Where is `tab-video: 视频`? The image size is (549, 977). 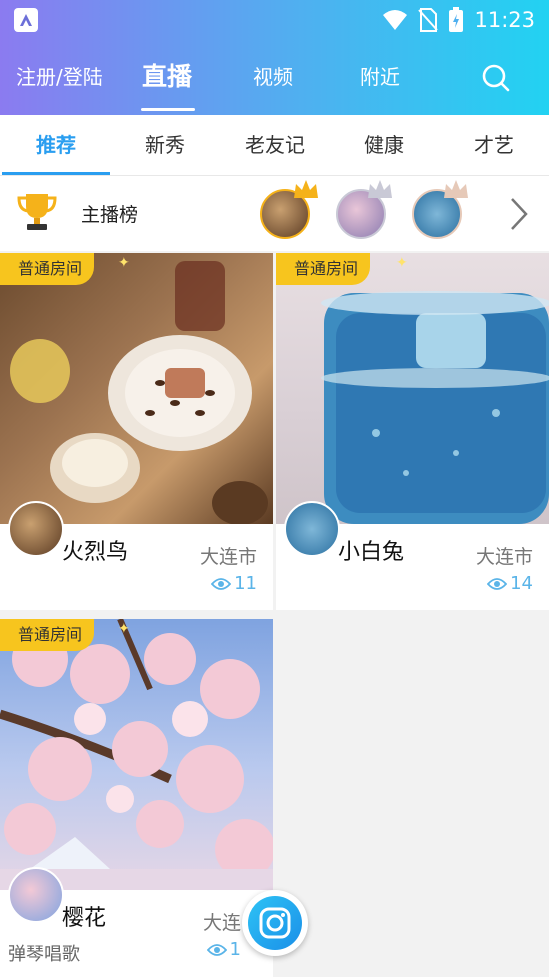 tab-video: 视频 is located at coordinates (273, 78).